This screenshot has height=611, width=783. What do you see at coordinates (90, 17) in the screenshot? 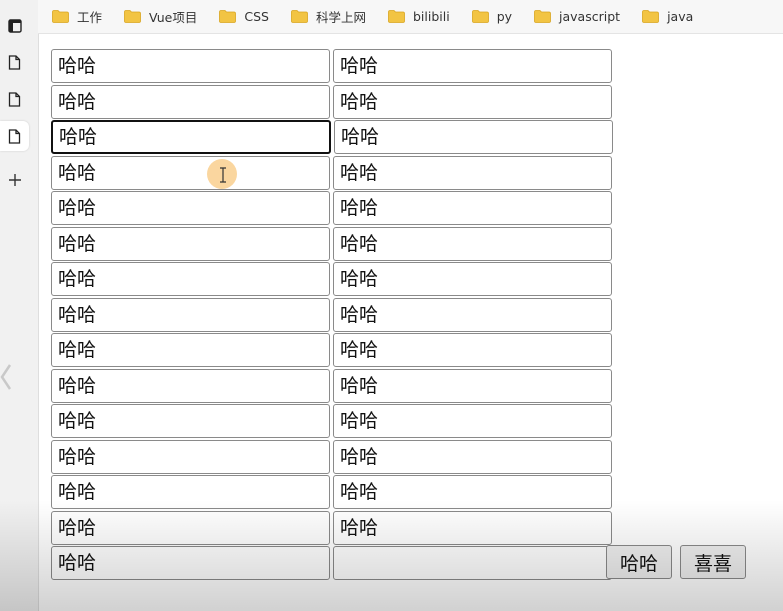
I see `bookmark-label: 工作` at bounding box center [90, 17].